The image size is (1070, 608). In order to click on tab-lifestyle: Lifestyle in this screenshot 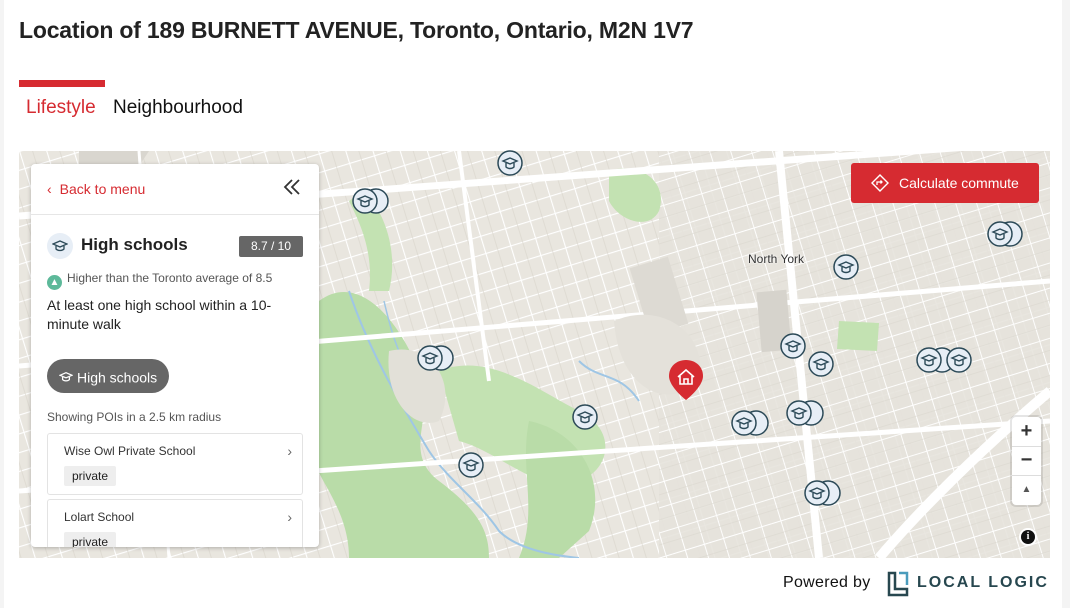, I will do `click(61, 108)`.